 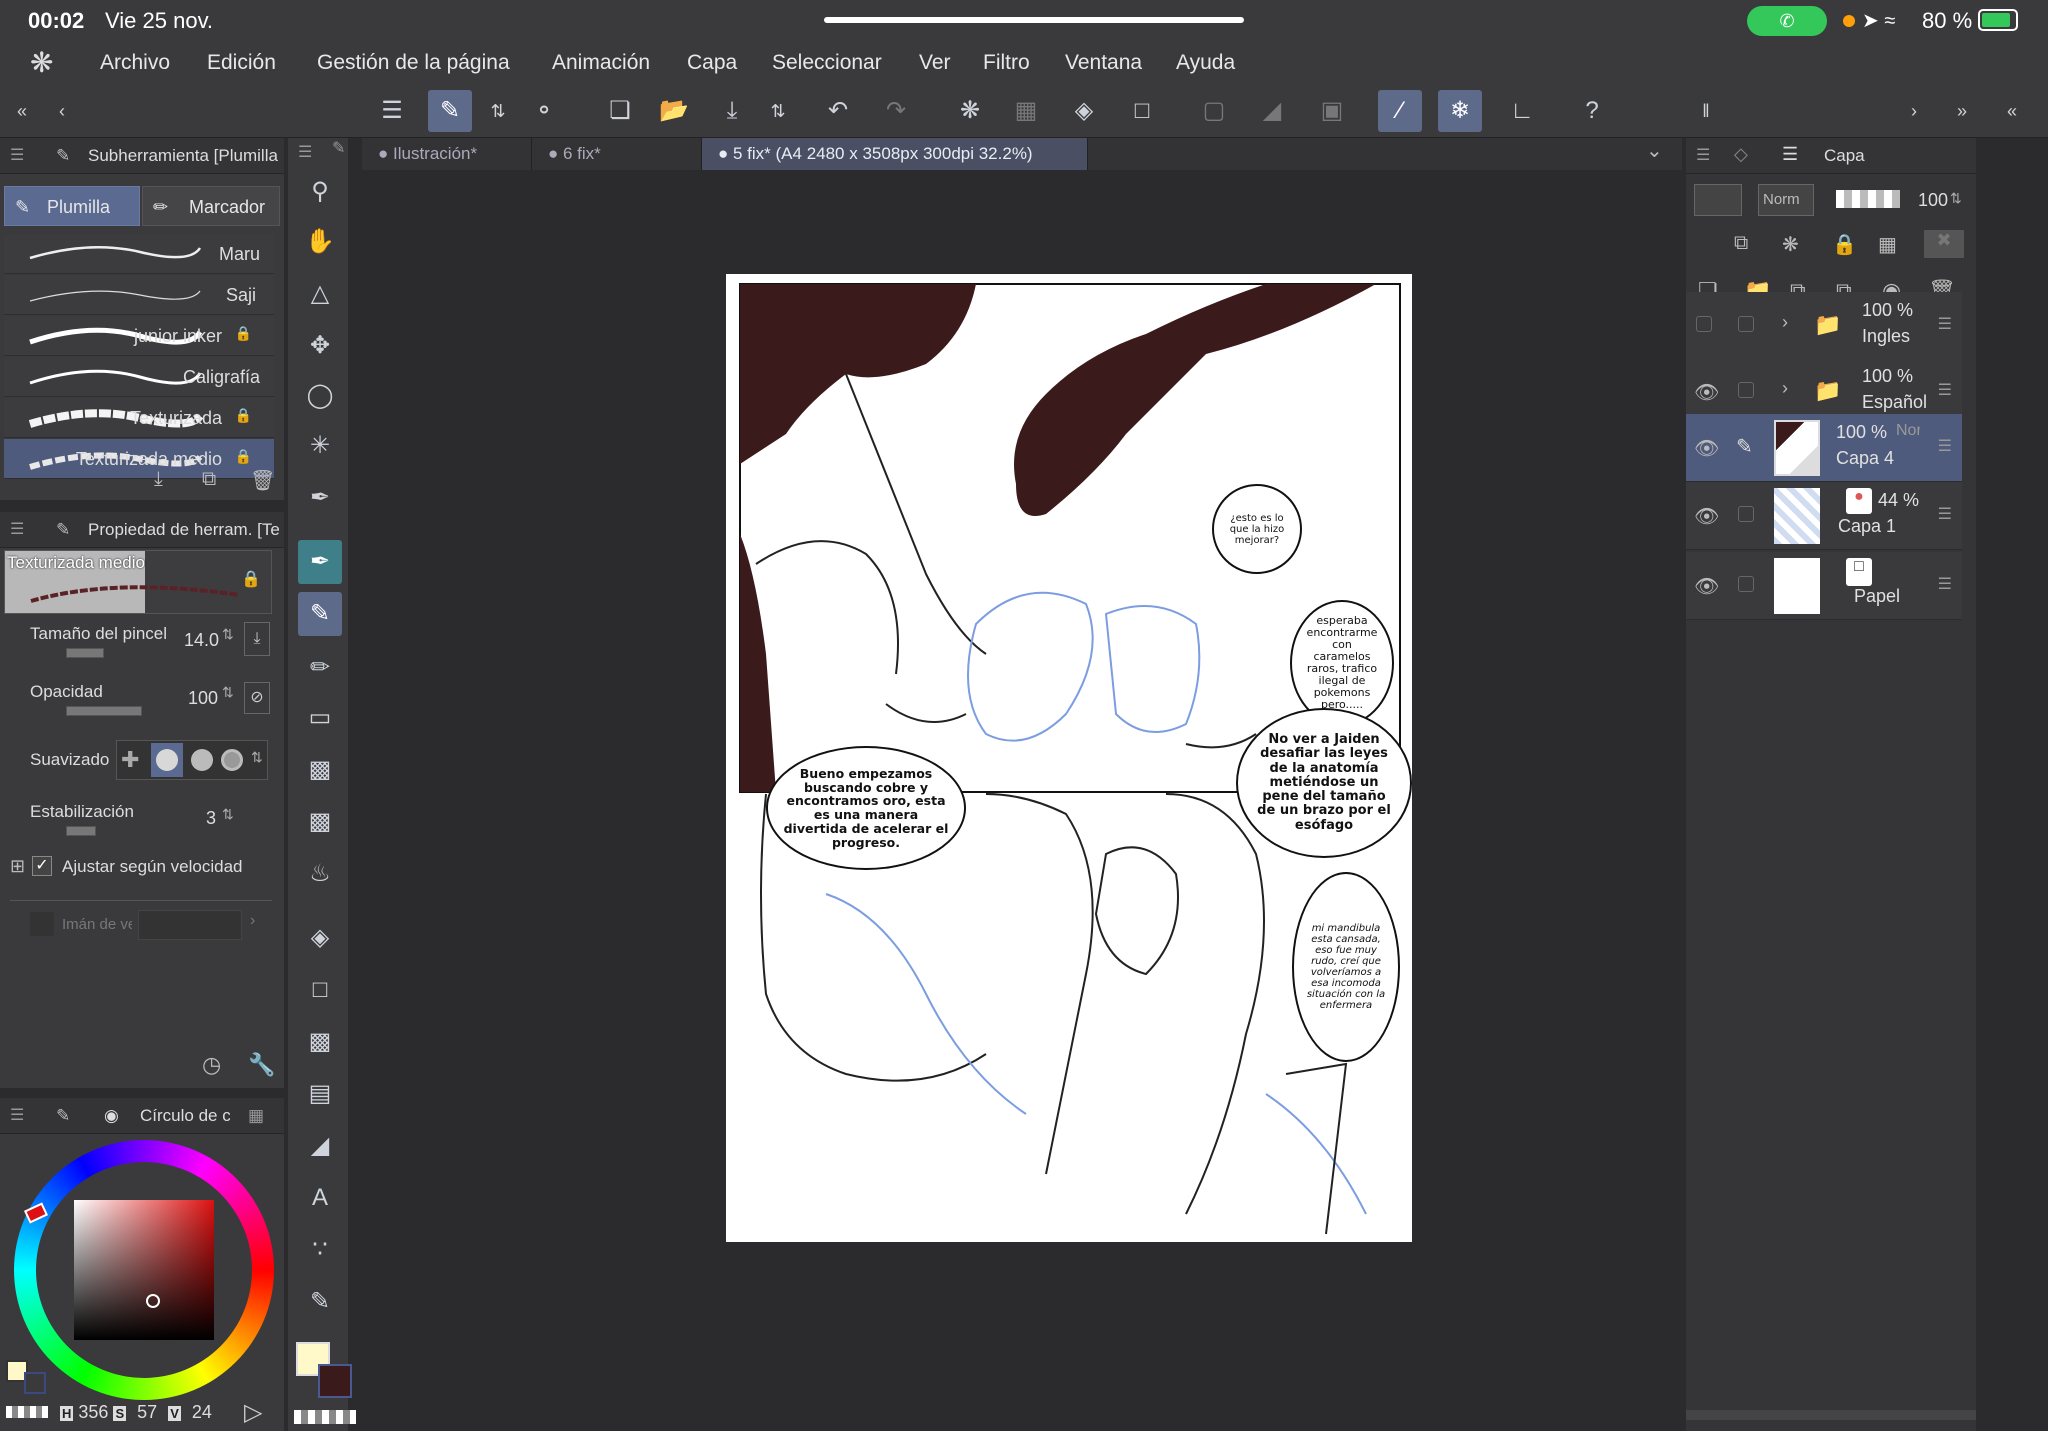 I want to click on opacity-stepper-icon: ⇅, so click(x=228, y=692).